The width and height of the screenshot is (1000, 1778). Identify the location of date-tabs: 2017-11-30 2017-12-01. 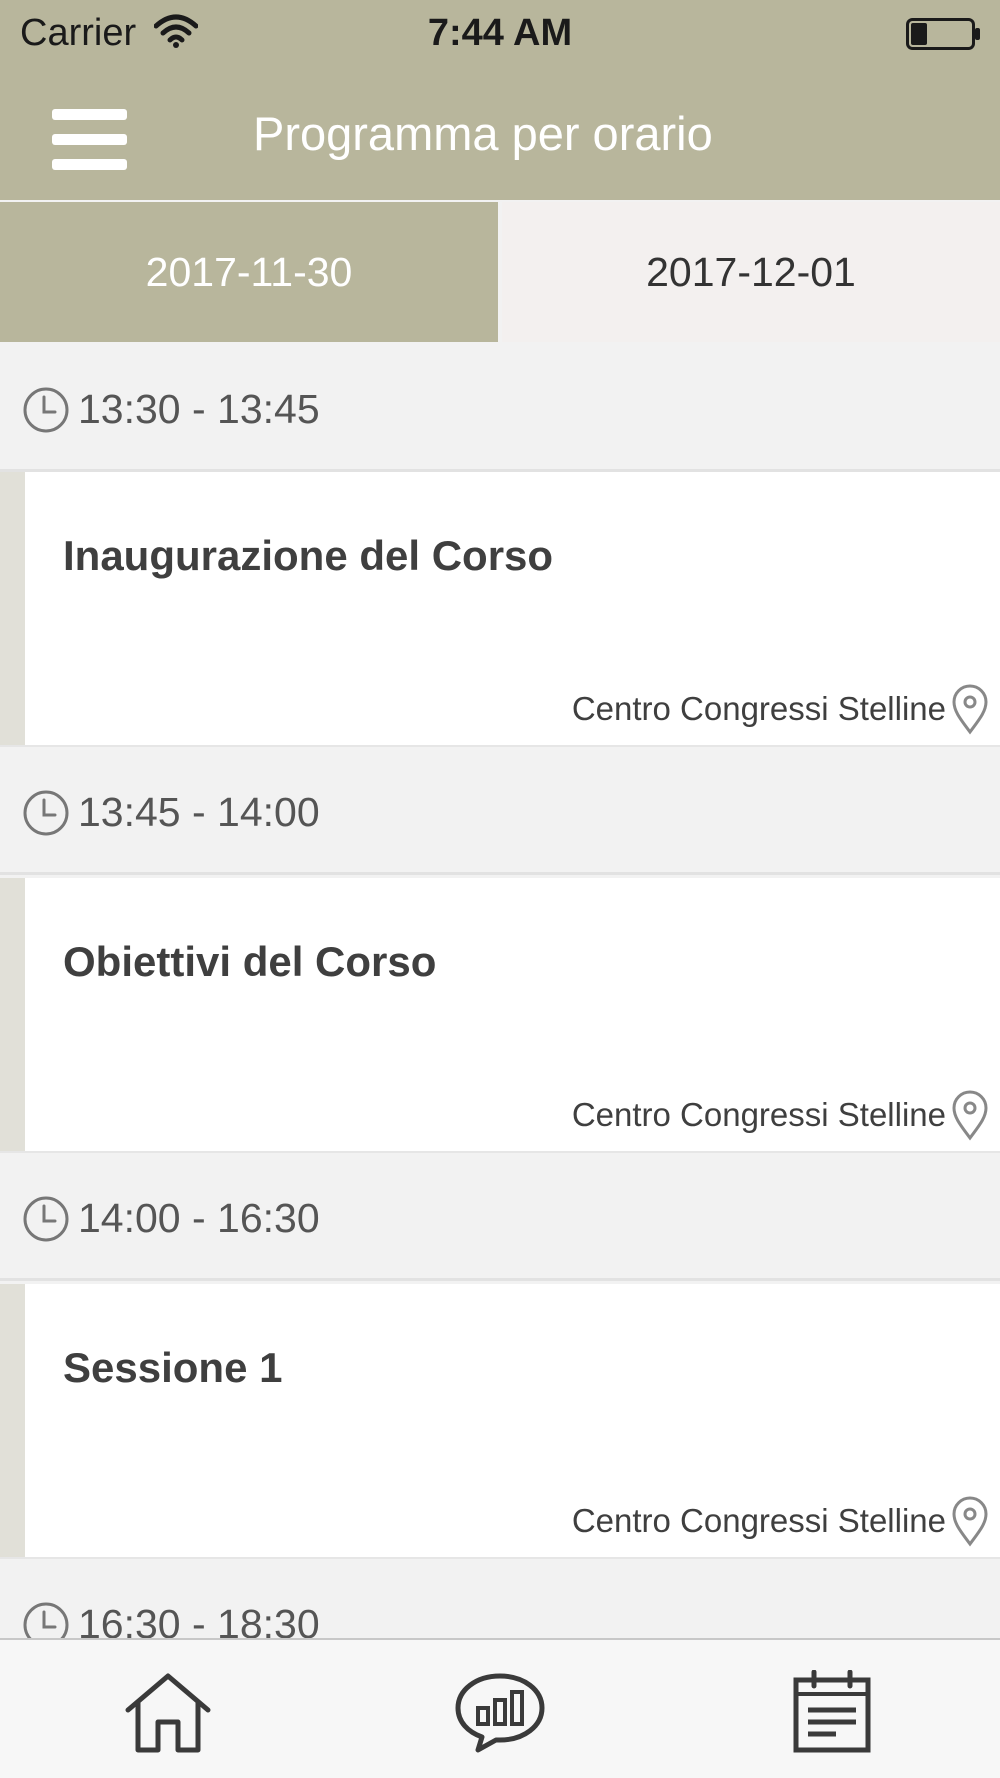
(500, 272).